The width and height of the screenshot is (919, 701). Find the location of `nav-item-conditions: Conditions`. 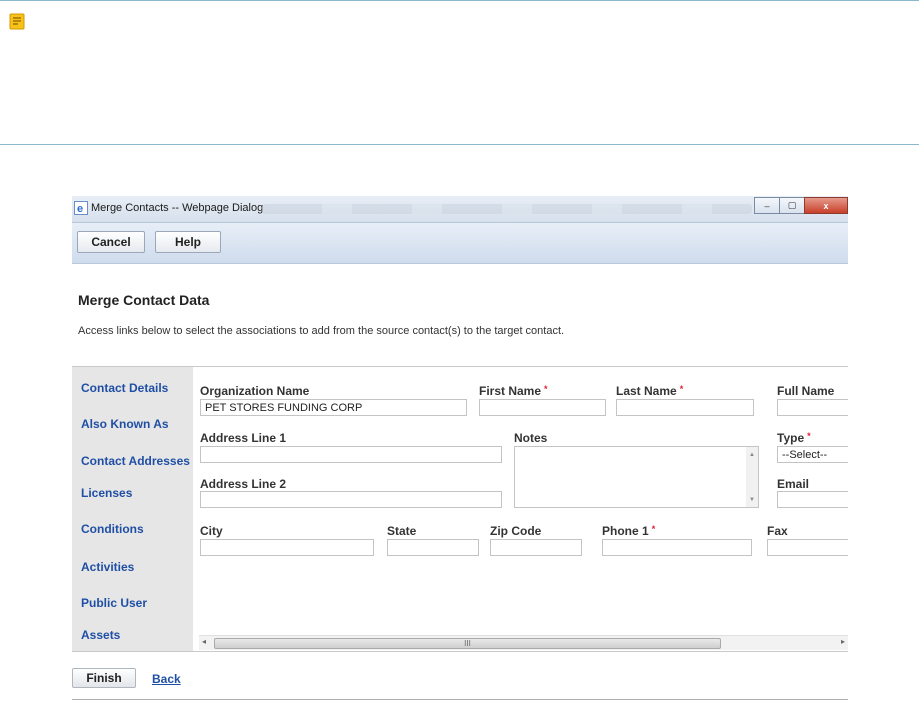

nav-item-conditions: Conditions is located at coordinates (112, 529).